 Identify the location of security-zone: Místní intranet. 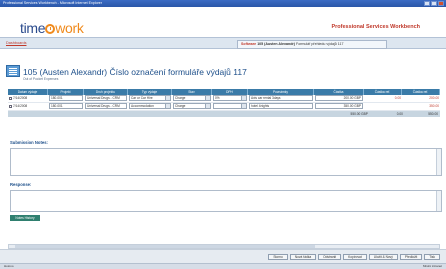
(432, 266).